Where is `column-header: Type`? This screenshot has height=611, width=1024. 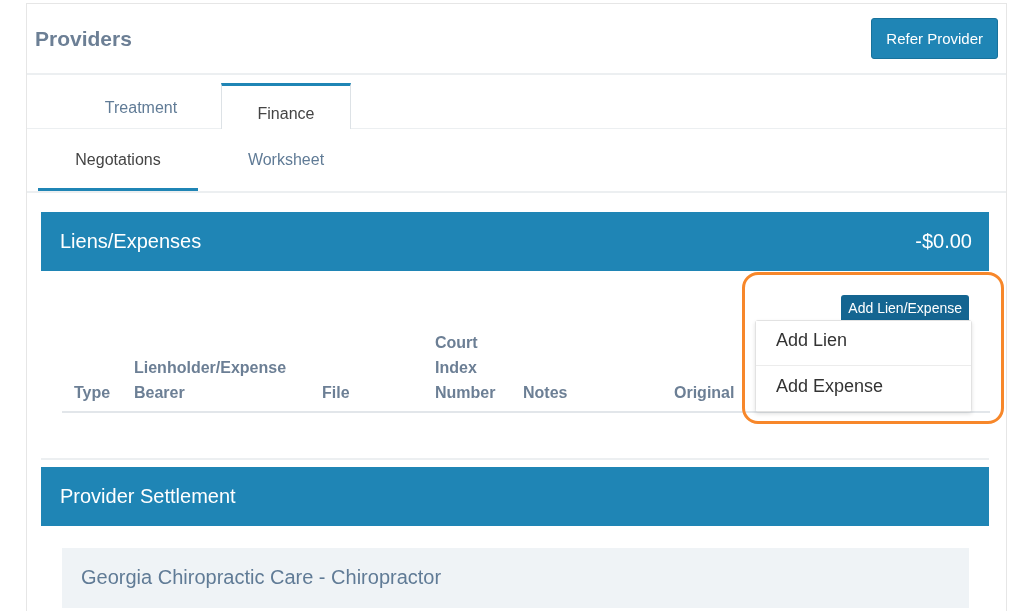 column-header: Type is located at coordinates (92, 392).